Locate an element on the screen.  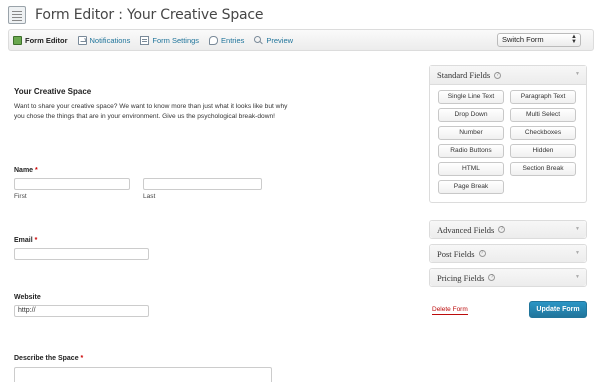
website-input: http:// is located at coordinates (81, 311).